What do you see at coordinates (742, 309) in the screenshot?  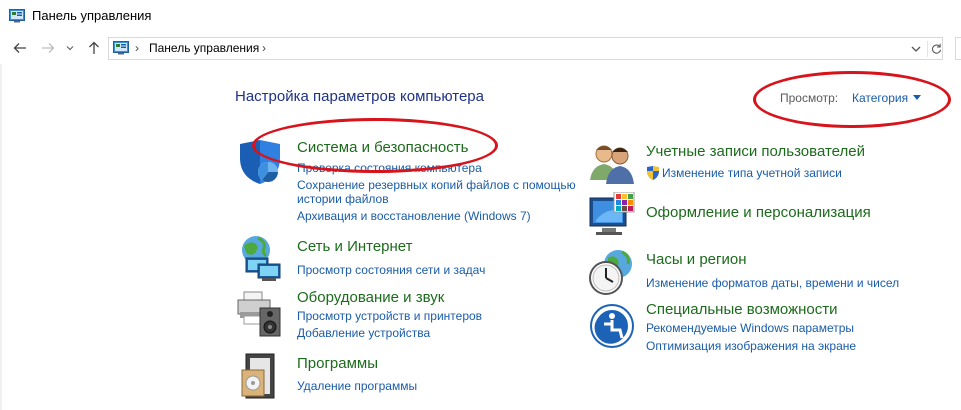 I see `category-ease-of-access: Специальные возможности` at bounding box center [742, 309].